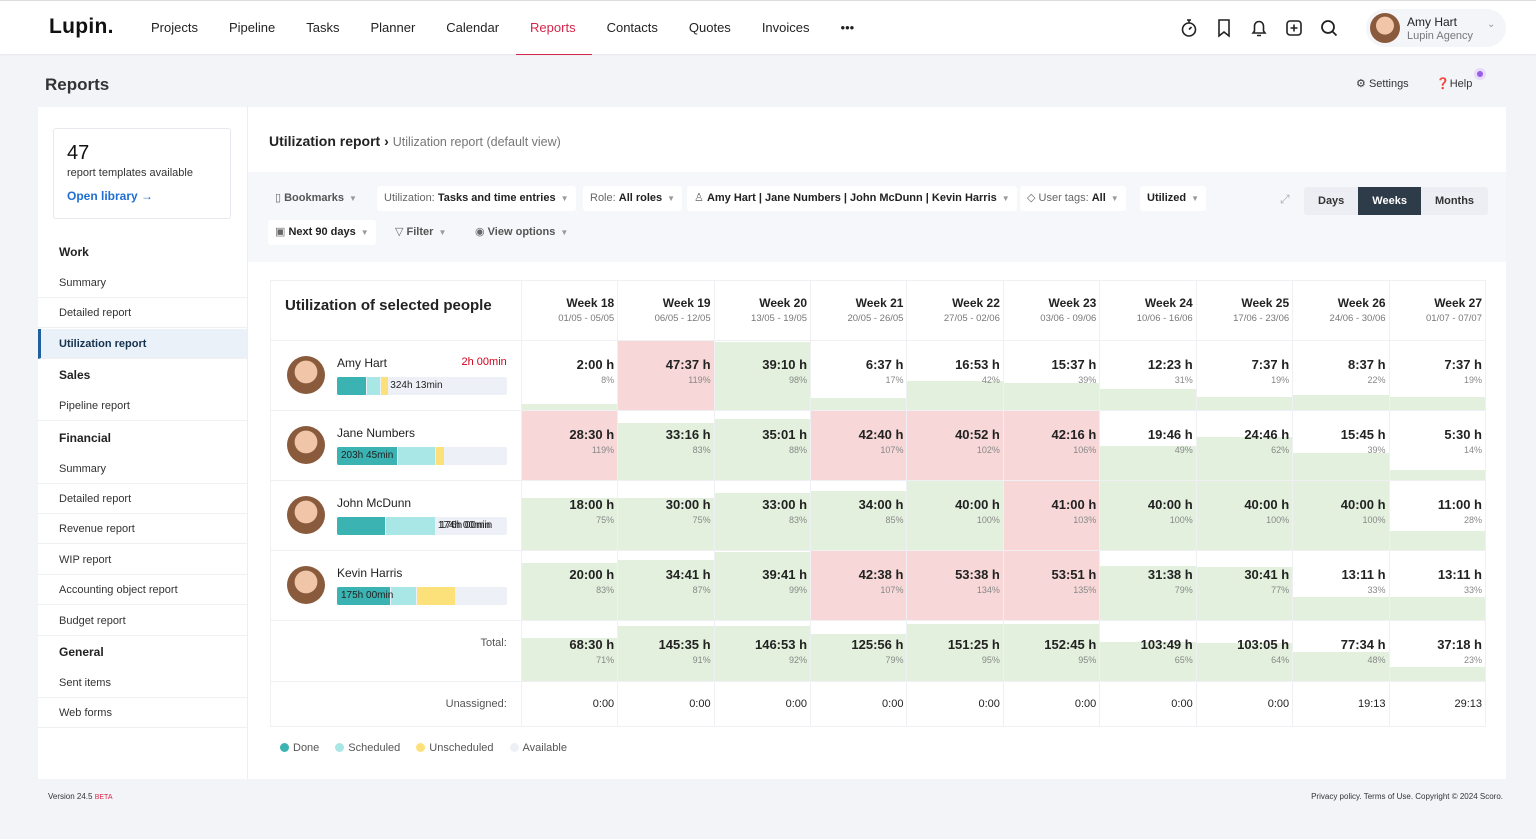 This screenshot has width=1536, height=839. I want to click on utilization-cell: 42:16 h 106%, so click(1051, 445).